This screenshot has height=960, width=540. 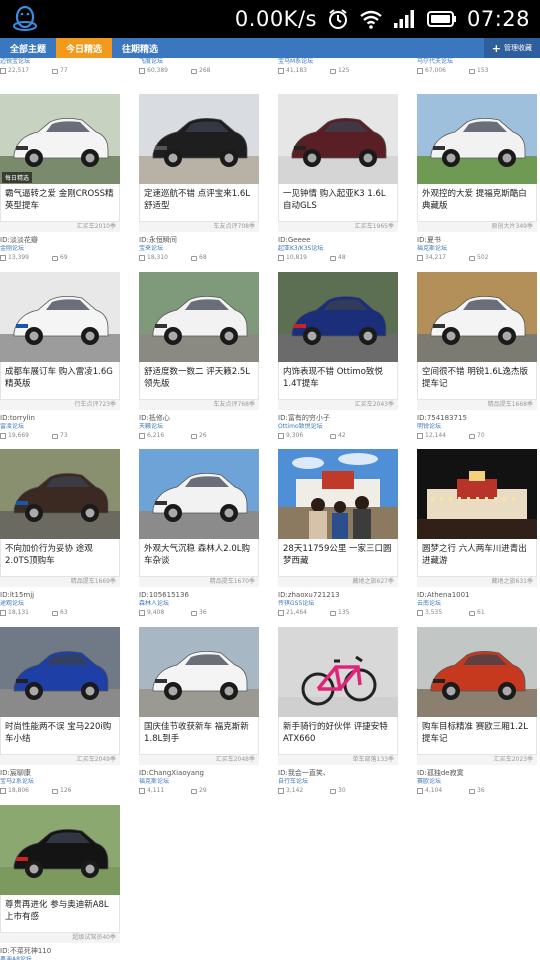 What do you see at coordinates (60, 782) in the screenshot?
I see `forum-link: 宝马2系论坛` at bounding box center [60, 782].